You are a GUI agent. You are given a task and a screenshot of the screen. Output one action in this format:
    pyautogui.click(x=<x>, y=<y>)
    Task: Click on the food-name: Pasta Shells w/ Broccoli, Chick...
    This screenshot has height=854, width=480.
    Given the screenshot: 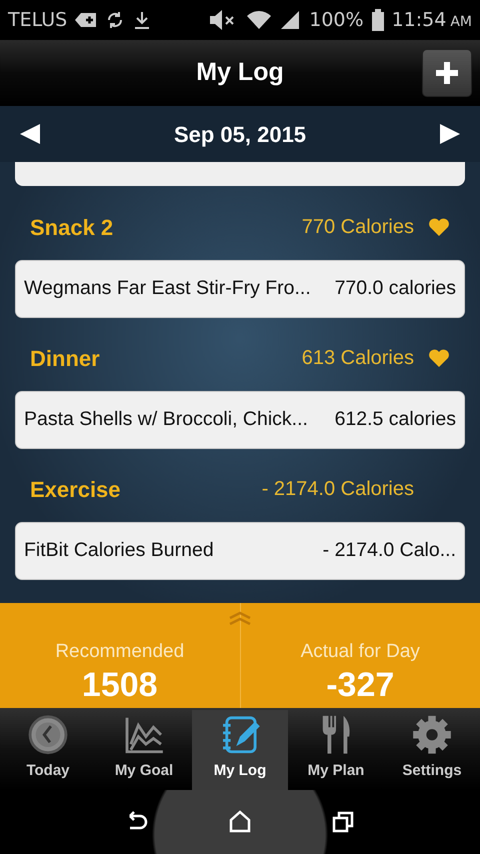 What is the action you would take?
    pyautogui.click(x=166, y=419)
    